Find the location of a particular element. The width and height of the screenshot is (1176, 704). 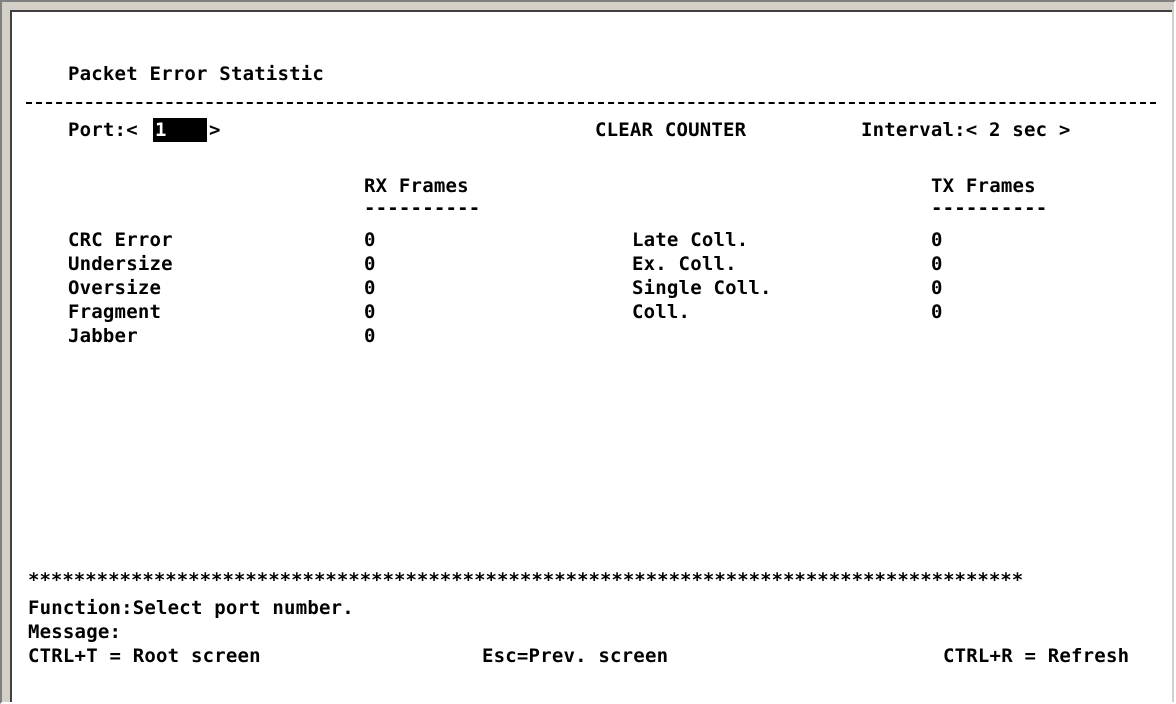

function-line: Function:Select port number. is located at coordinates (191, 608).